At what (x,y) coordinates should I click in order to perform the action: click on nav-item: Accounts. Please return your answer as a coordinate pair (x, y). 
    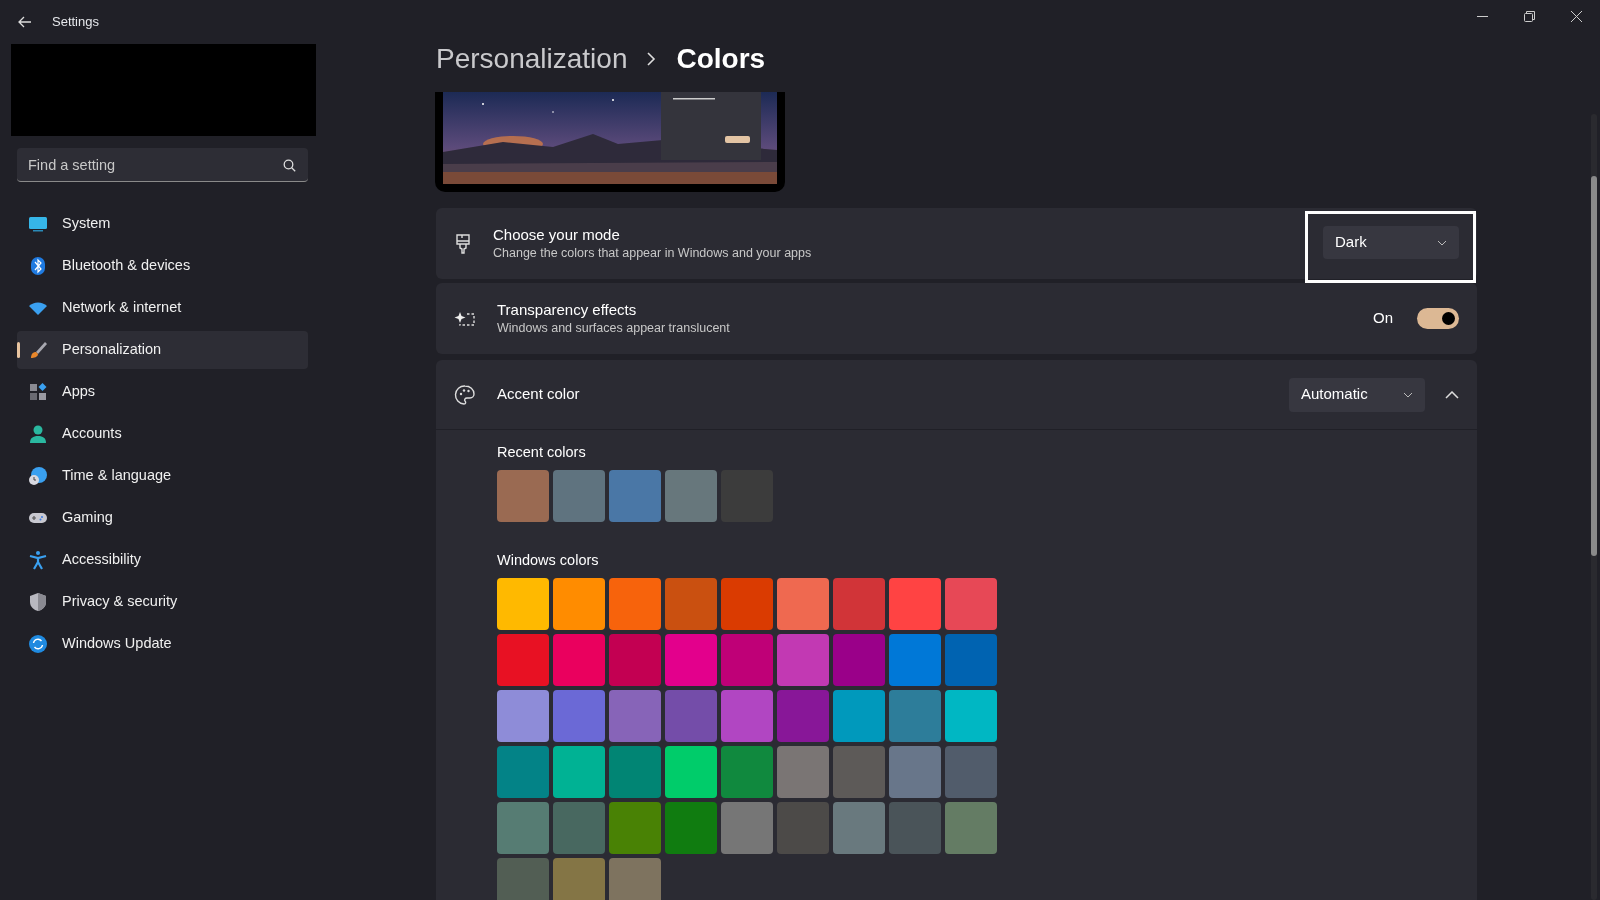
    Looking at the image, I should click on (162, 434).